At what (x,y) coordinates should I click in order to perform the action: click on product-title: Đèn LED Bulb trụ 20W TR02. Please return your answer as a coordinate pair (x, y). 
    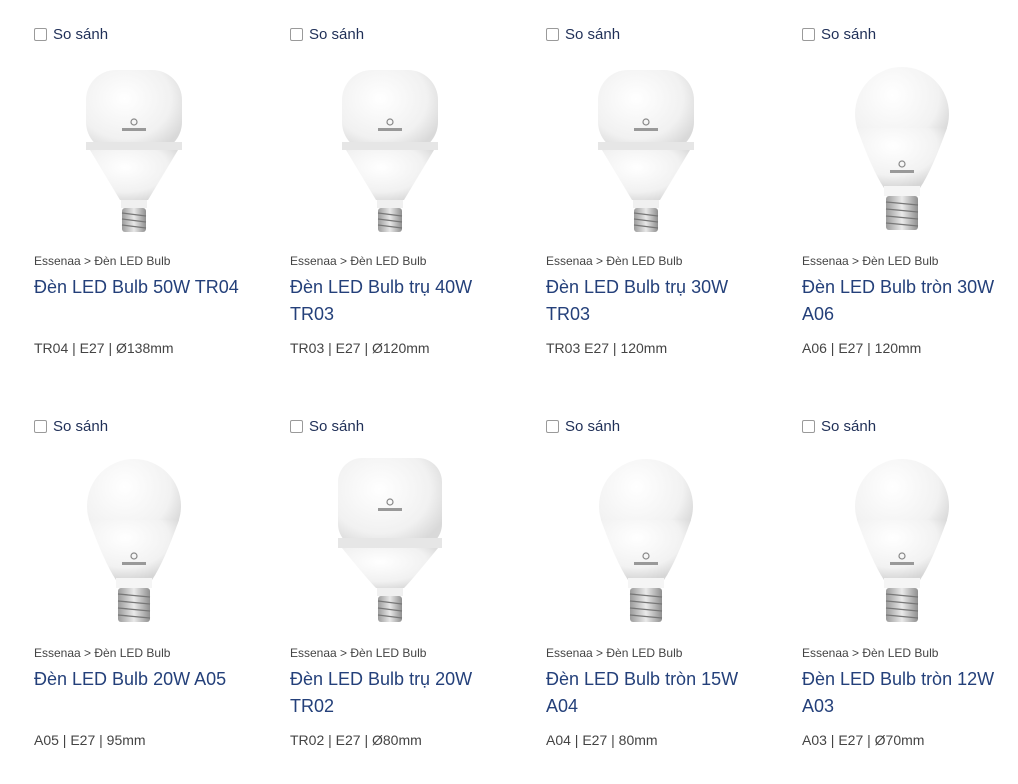
    Looking at the image, I should click on (397, 693).